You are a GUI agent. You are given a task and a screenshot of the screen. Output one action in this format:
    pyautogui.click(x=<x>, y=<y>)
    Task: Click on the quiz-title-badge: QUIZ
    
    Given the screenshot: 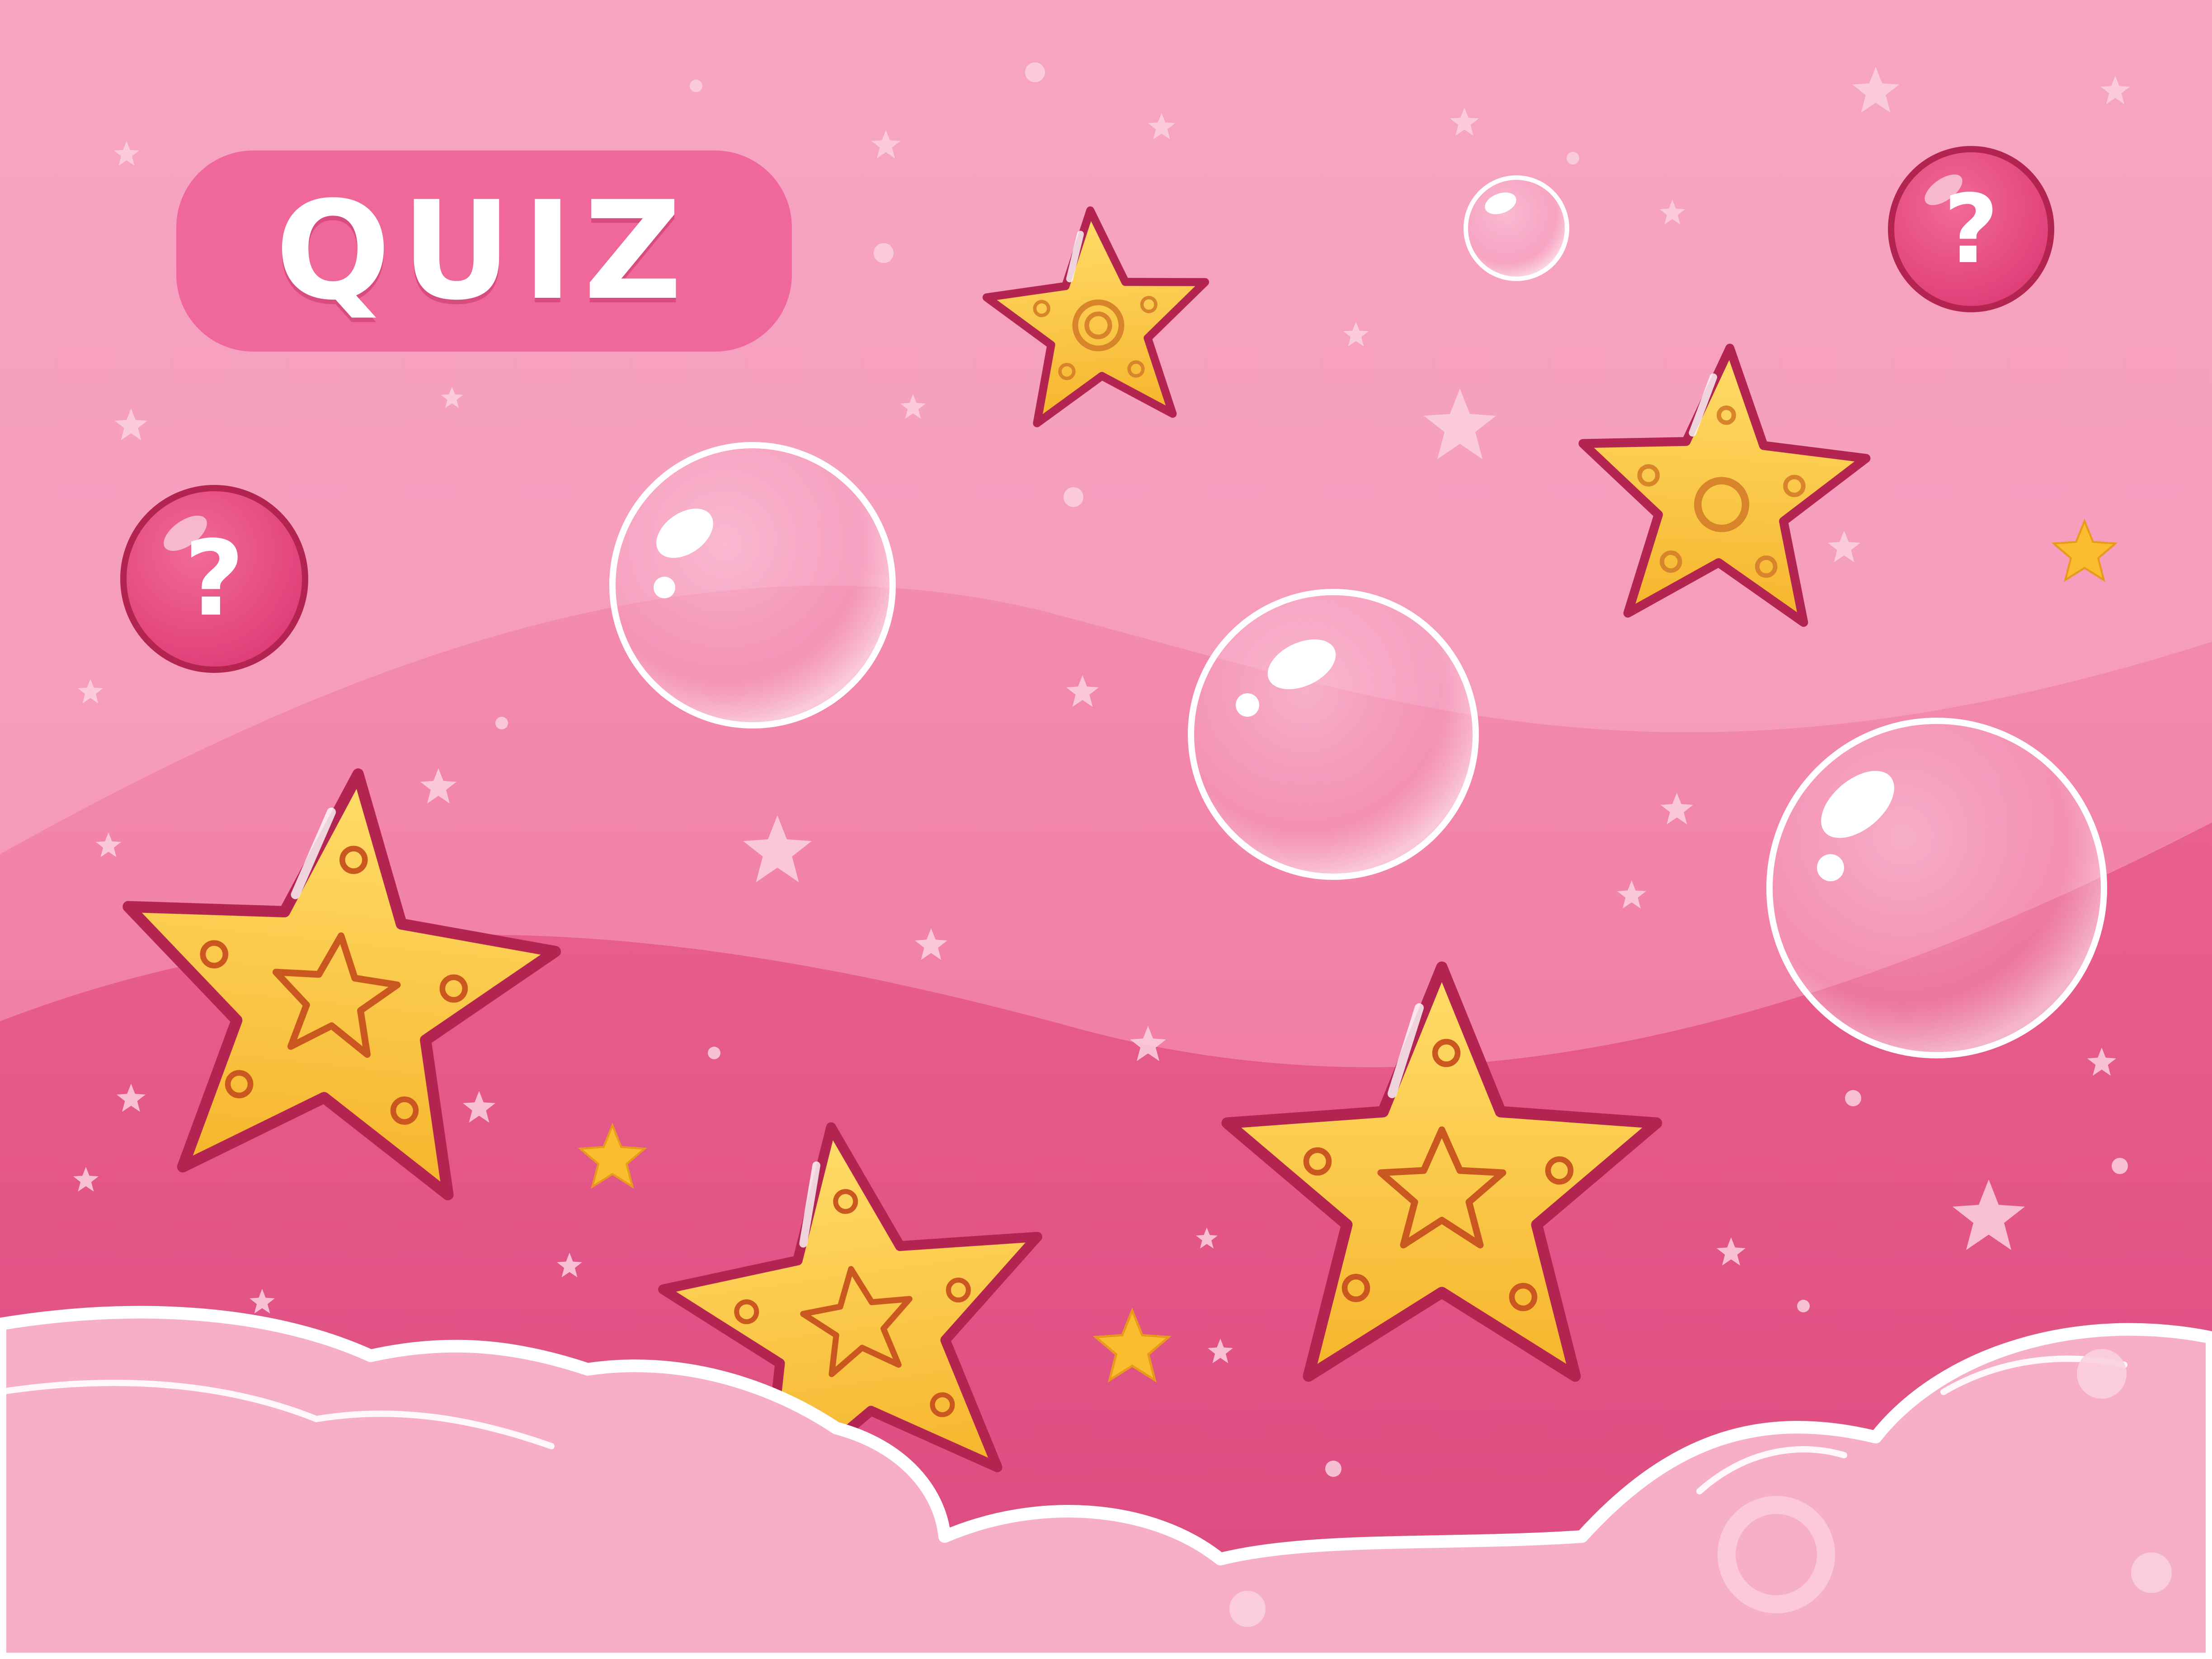 What is the action you would take?
    pyautogui.click(x=484, y=251)
    